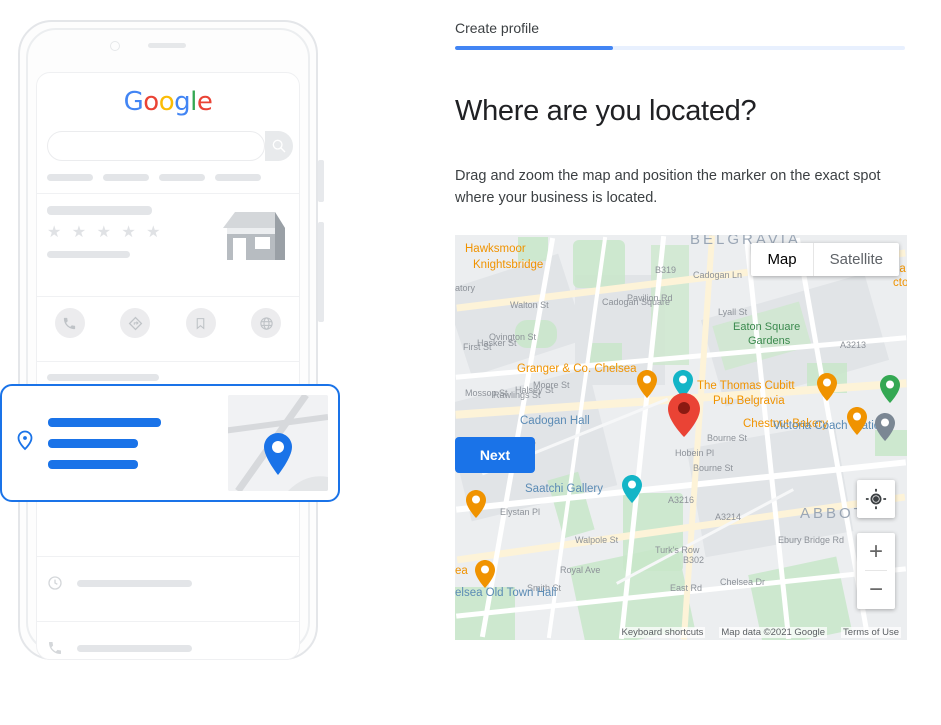 The height and width of the screenshot is (725, 941). What do you see at coordinates (495, 455) in the screenshot?
I see `next-button: Next` at bounding box center [495, 455].